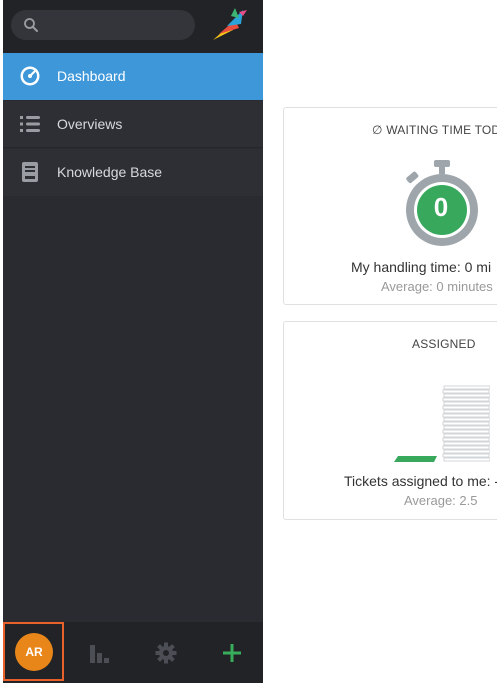  What do you see at coordinates (30, 124) in the screenshot?
I see `list-icon` at bounding box center [30, 124].